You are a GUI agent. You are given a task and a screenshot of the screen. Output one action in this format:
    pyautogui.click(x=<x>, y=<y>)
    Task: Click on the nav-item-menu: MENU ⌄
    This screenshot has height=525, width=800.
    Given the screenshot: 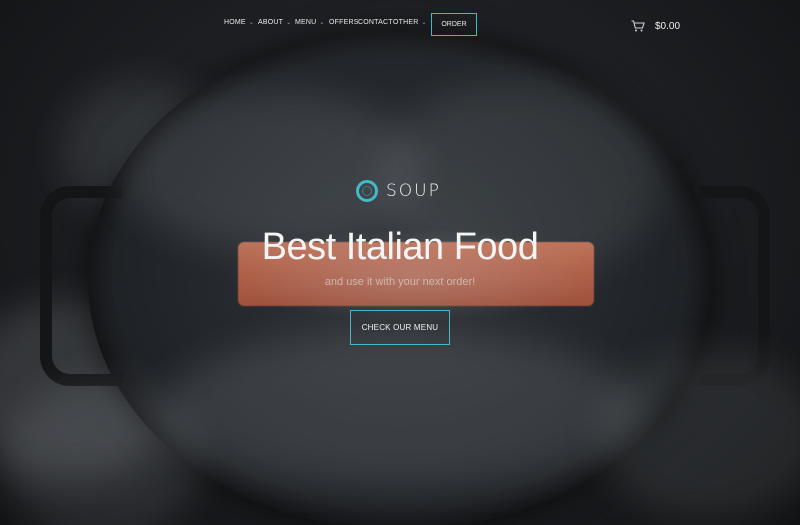 What is the action you would take?
    pyautogui.click(x=310, y=22)
    